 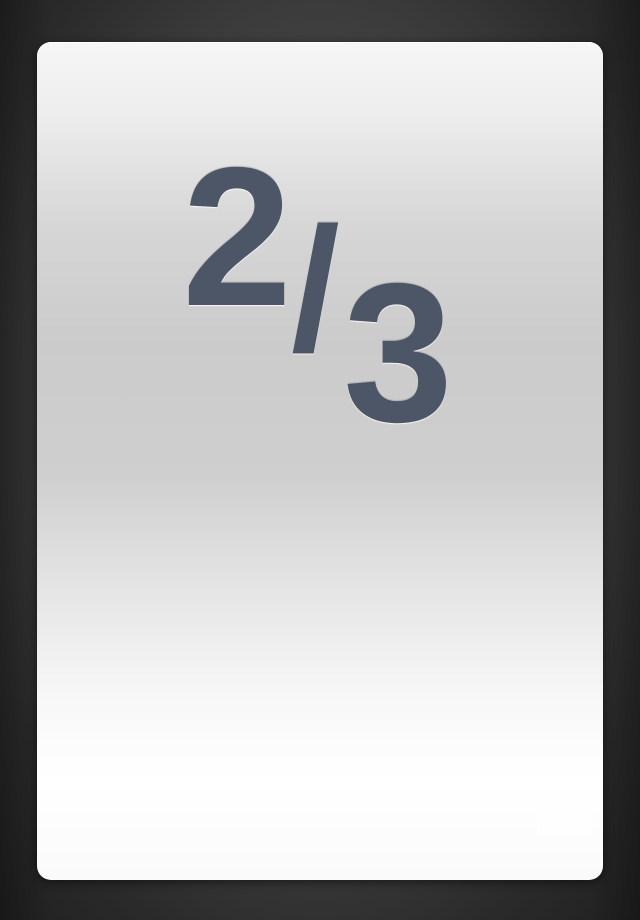 What do you see at coordinates (565, 798) in the screenshot?
I see `card-corner-highlight` at bounding box center [565, 798].